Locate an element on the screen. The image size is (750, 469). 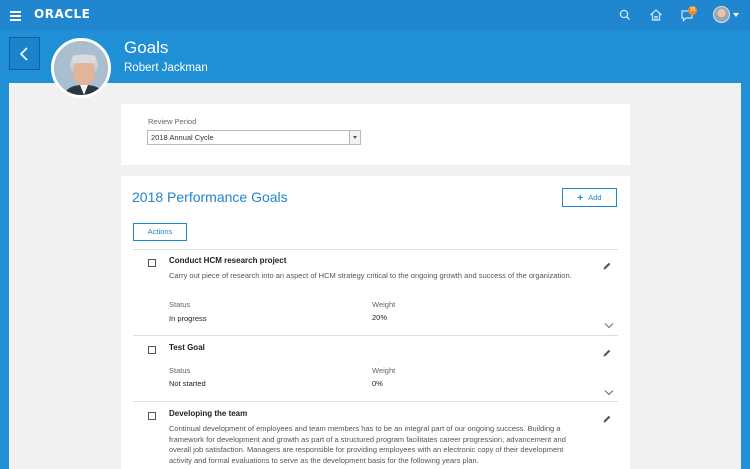
goal-title: Developing the team is located at coordinates (208, 413).